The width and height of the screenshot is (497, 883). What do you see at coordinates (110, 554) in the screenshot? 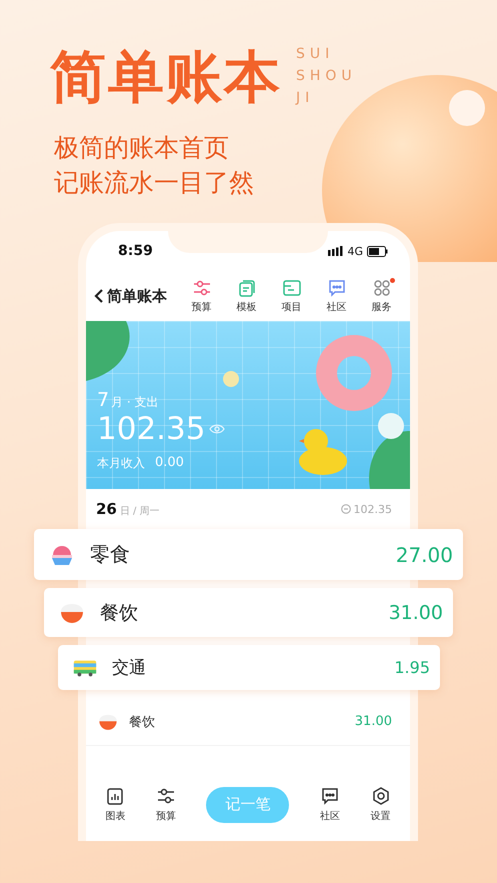
I see `category-text: 零食` at bounding box center [110, 554].